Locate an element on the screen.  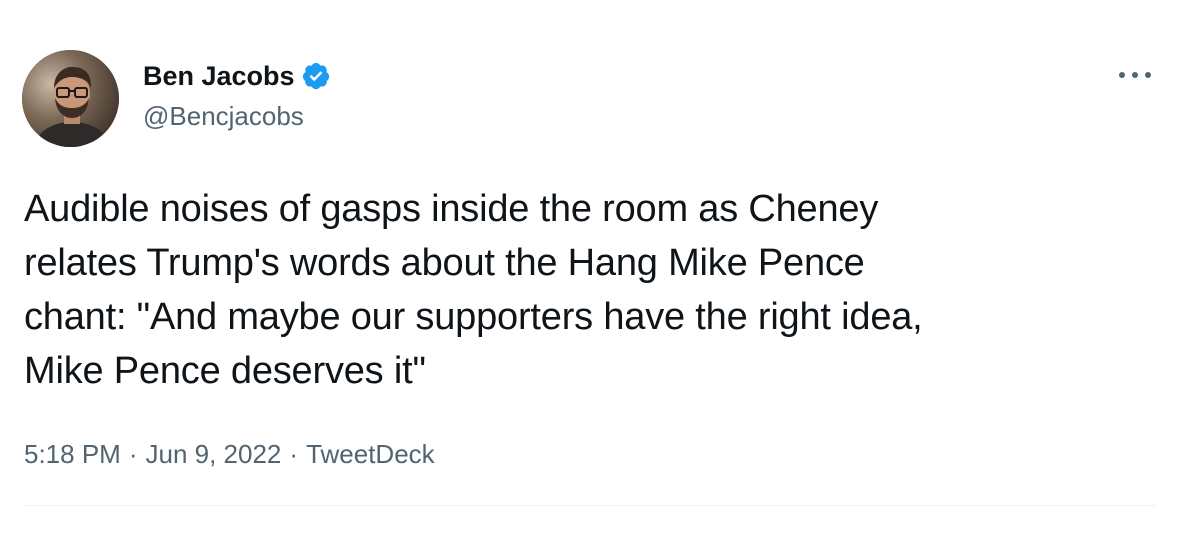
tweet-time: 5:18 PM is located at coordinates (72, 454).